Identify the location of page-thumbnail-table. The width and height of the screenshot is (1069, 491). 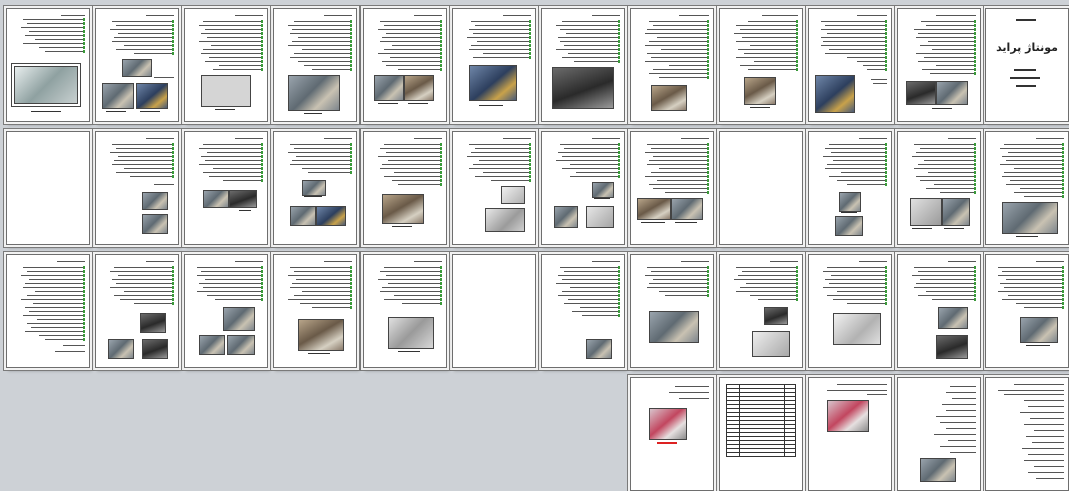
(761, 434).